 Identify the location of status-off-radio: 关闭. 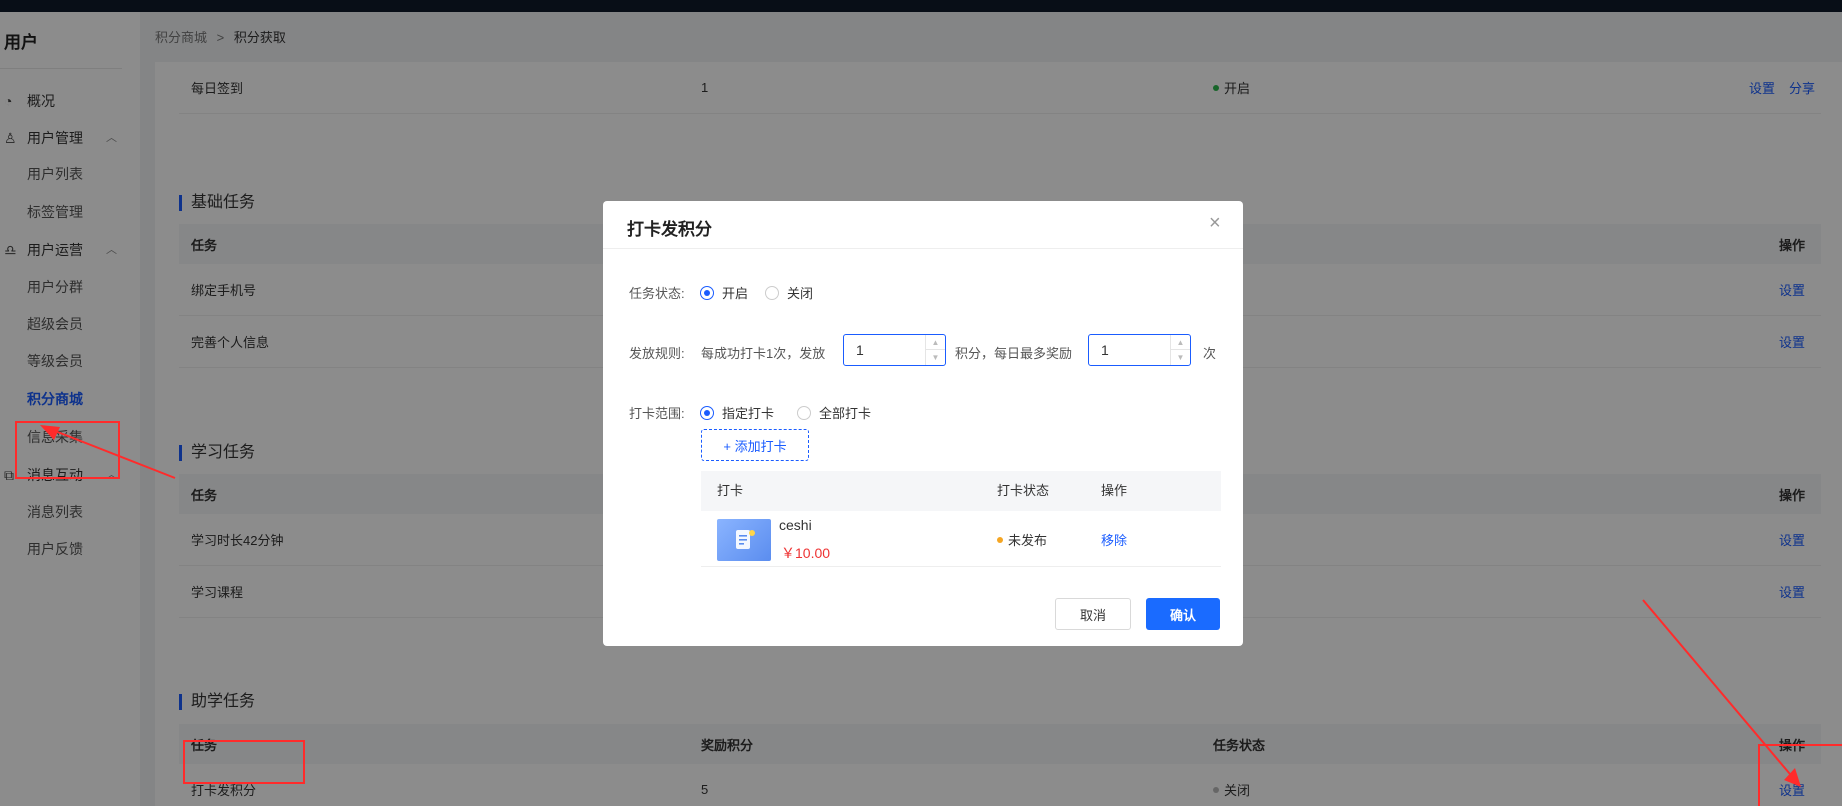
(789, 292).